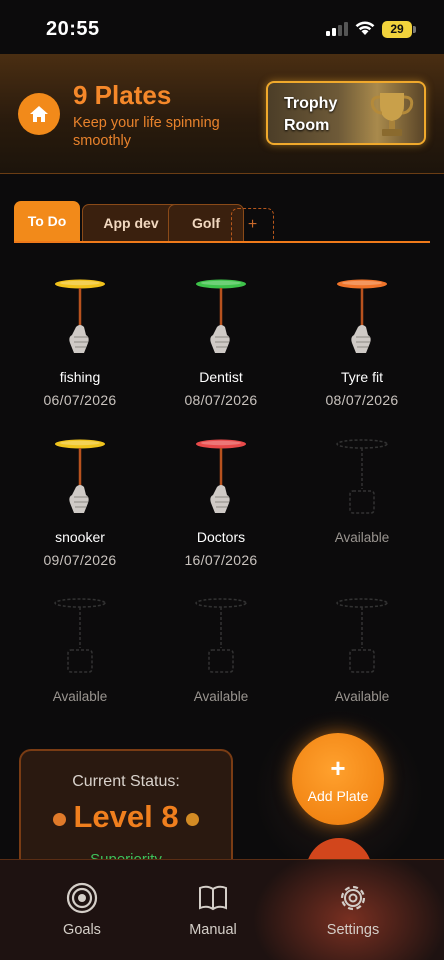 The height and width of the screenshot is (960, 444). I want to click on status-time: 20:55, so click(73, 29).